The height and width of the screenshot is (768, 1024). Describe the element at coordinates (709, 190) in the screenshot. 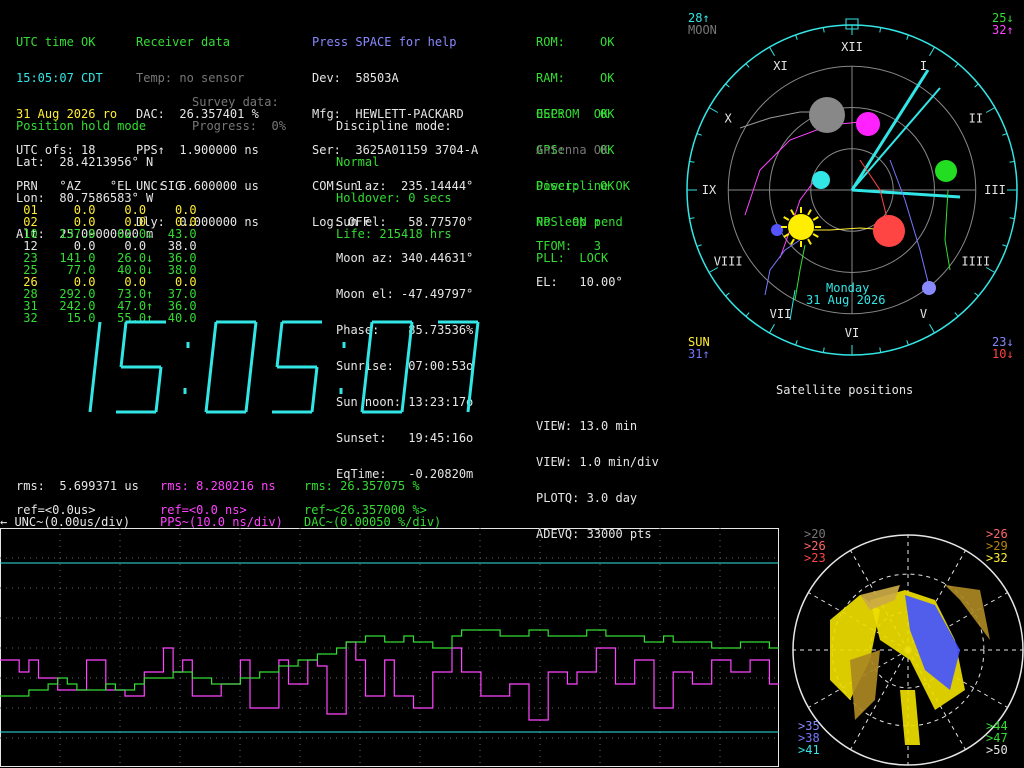

I see `sky-hour-label: IX` at that location.